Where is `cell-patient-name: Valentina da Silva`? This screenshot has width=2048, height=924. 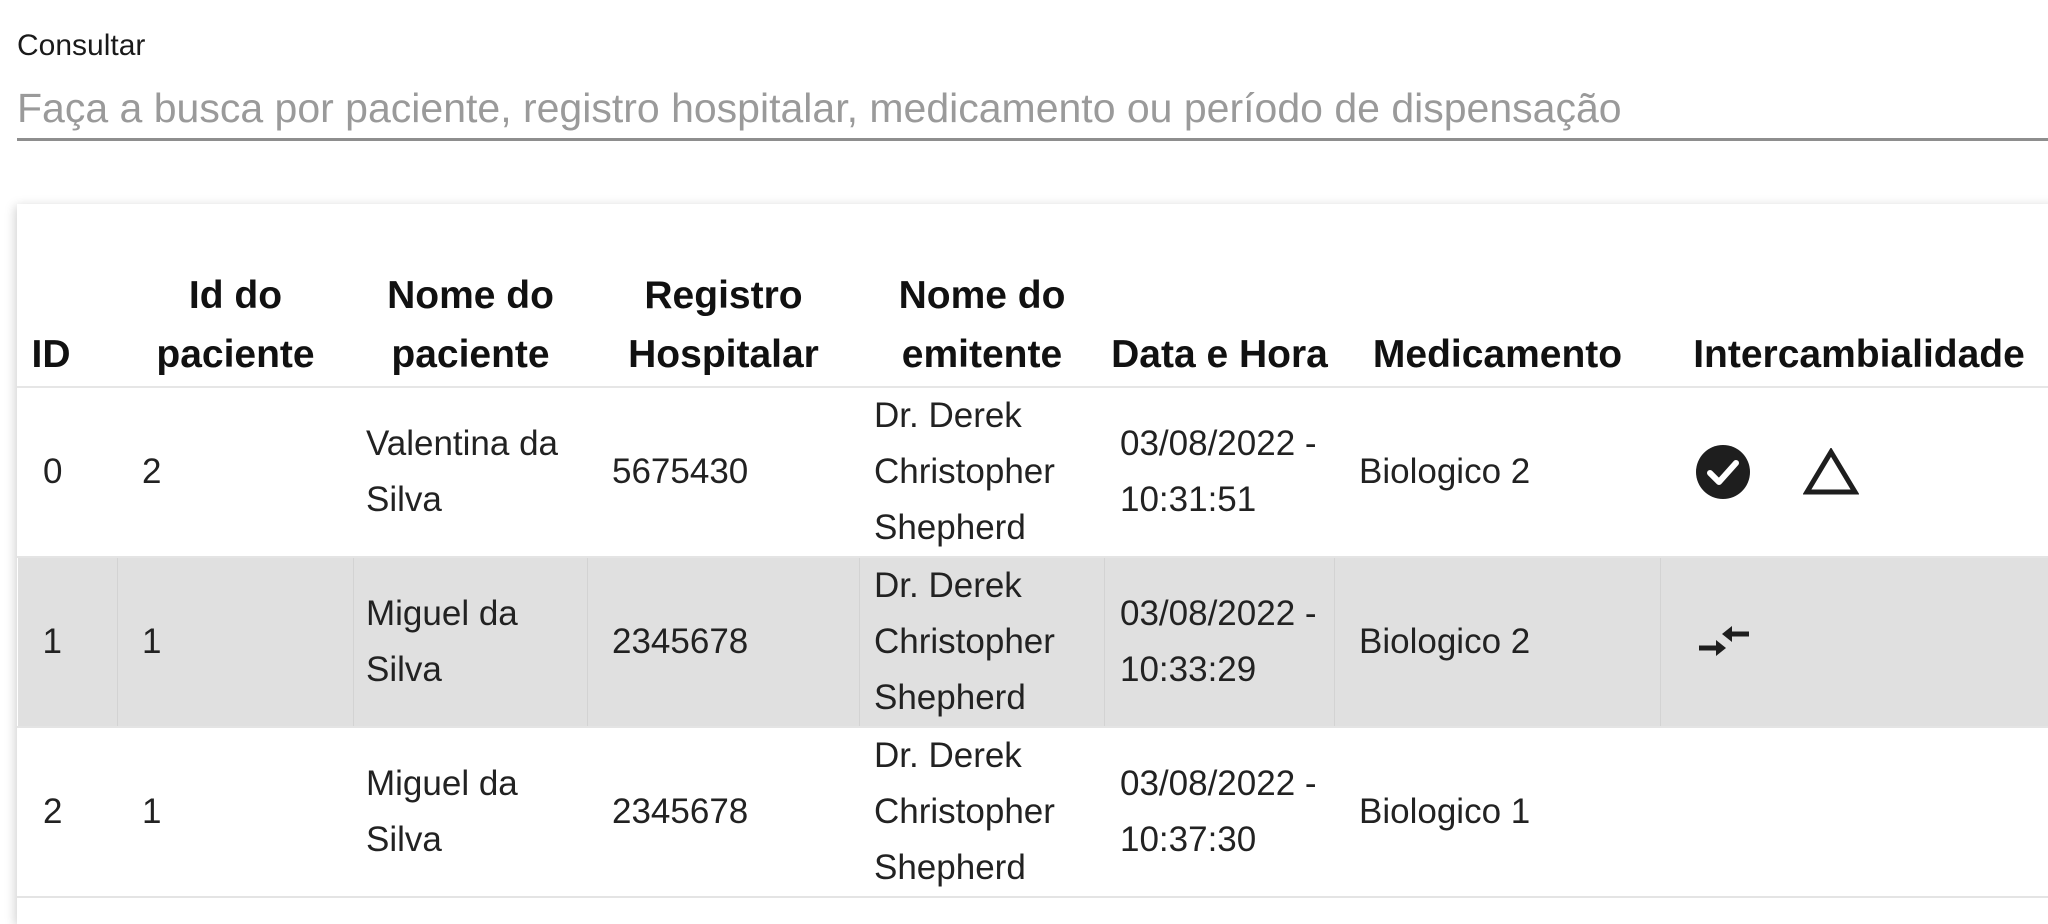
cell-patient-name: Valentina da Silva is located at coordinates (471, 472).